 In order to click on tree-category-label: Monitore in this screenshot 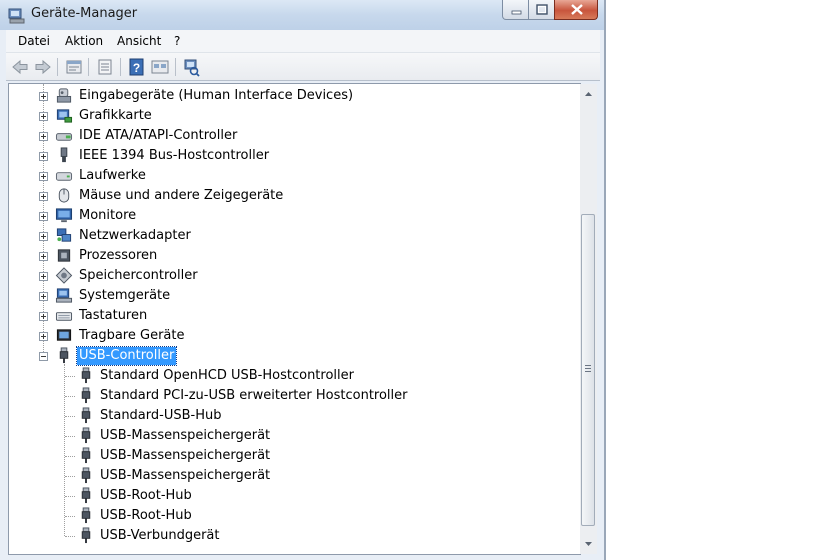, I will do `click(108, 215)`.